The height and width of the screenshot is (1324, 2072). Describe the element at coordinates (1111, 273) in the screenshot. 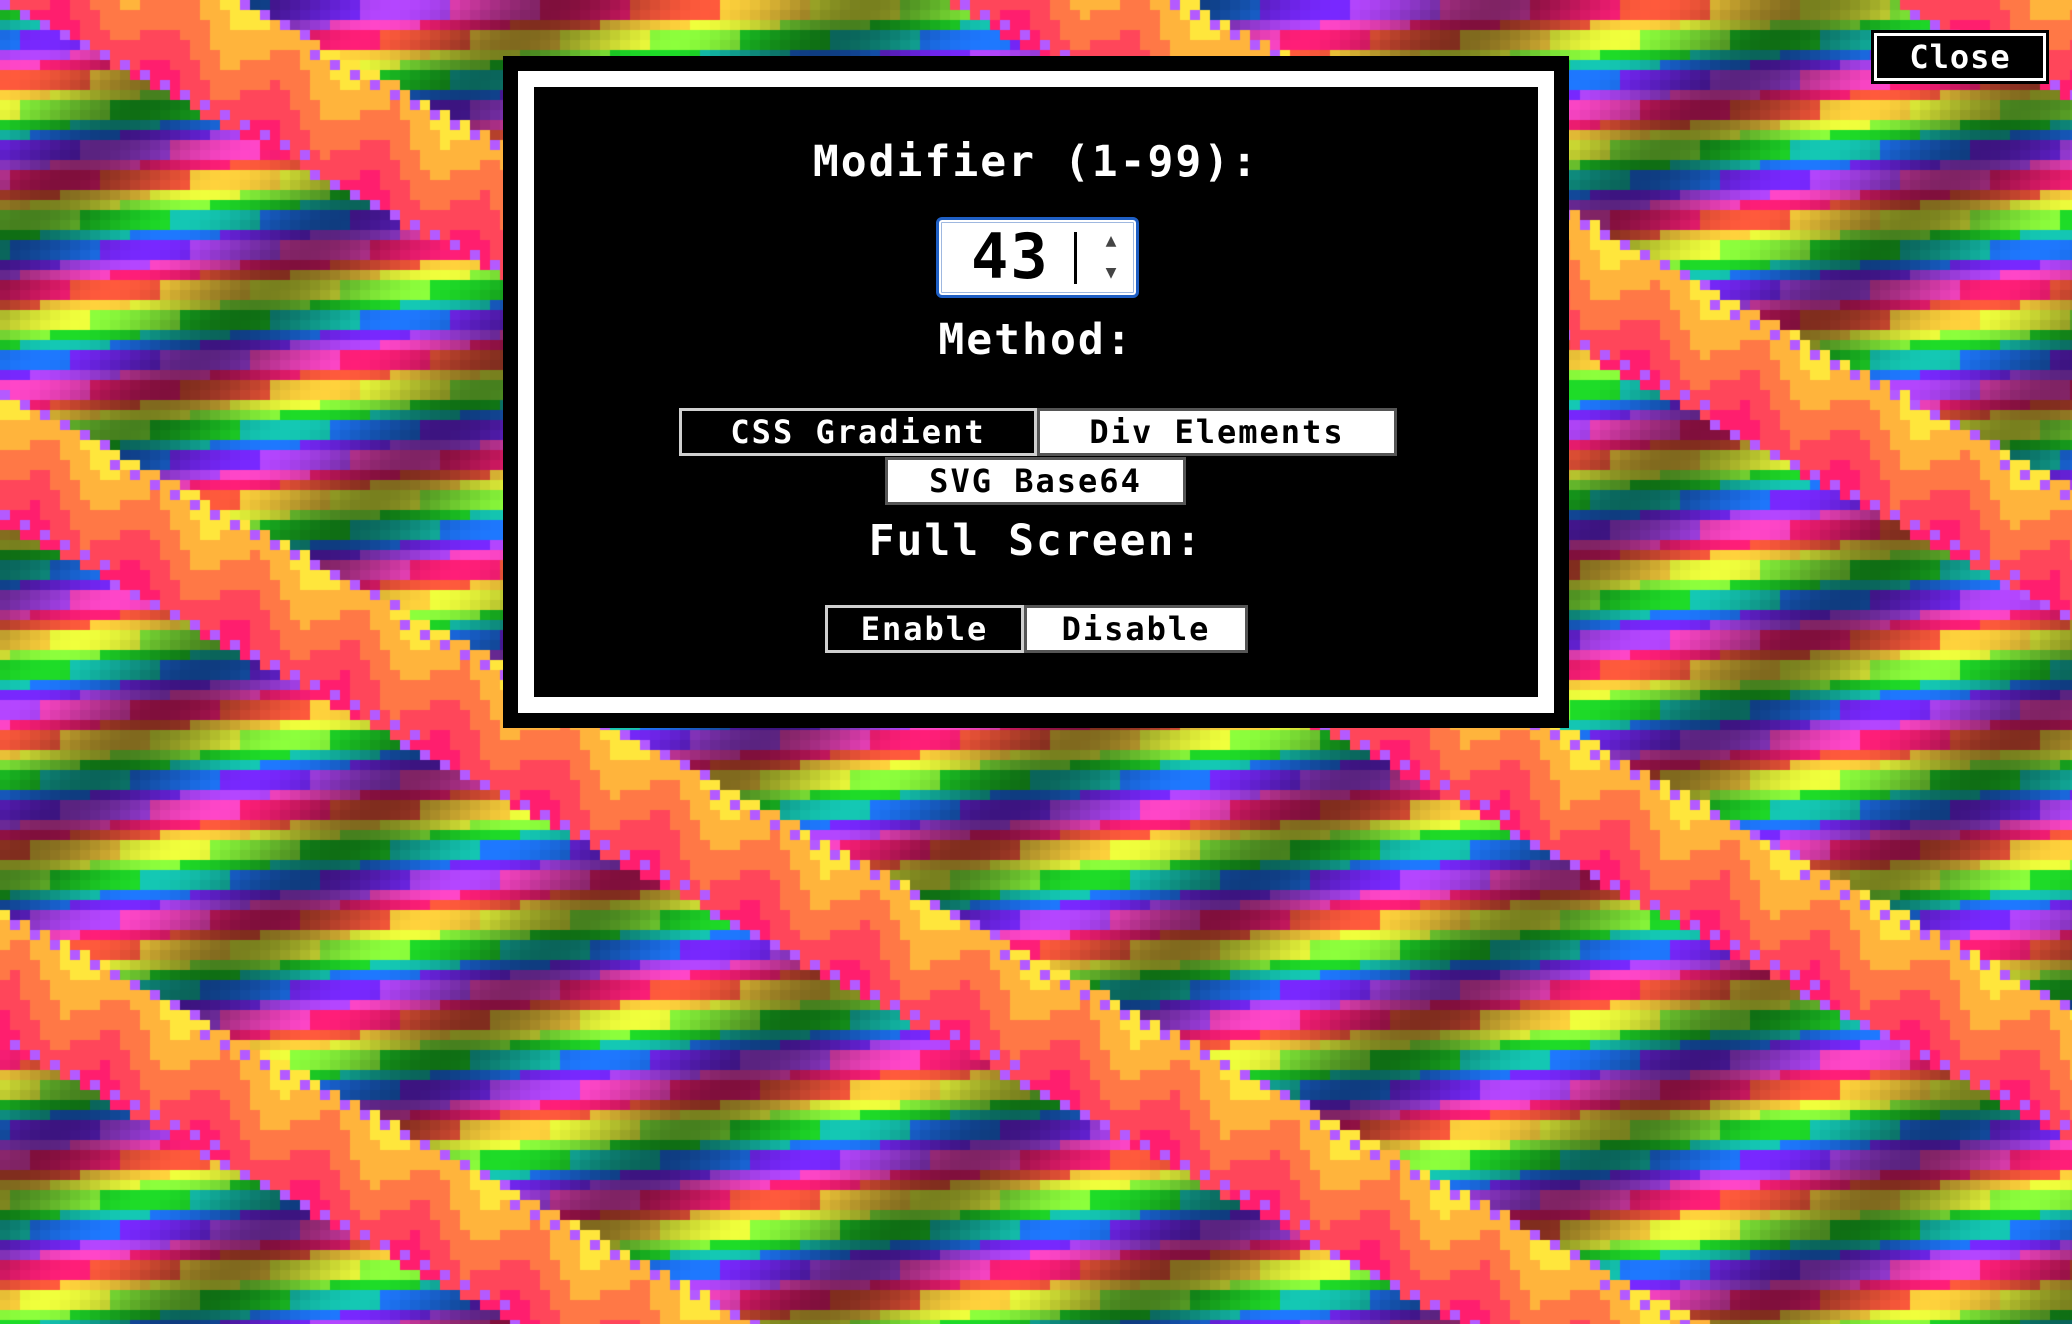

I see `stepper-down-icon: ▼` at that location.